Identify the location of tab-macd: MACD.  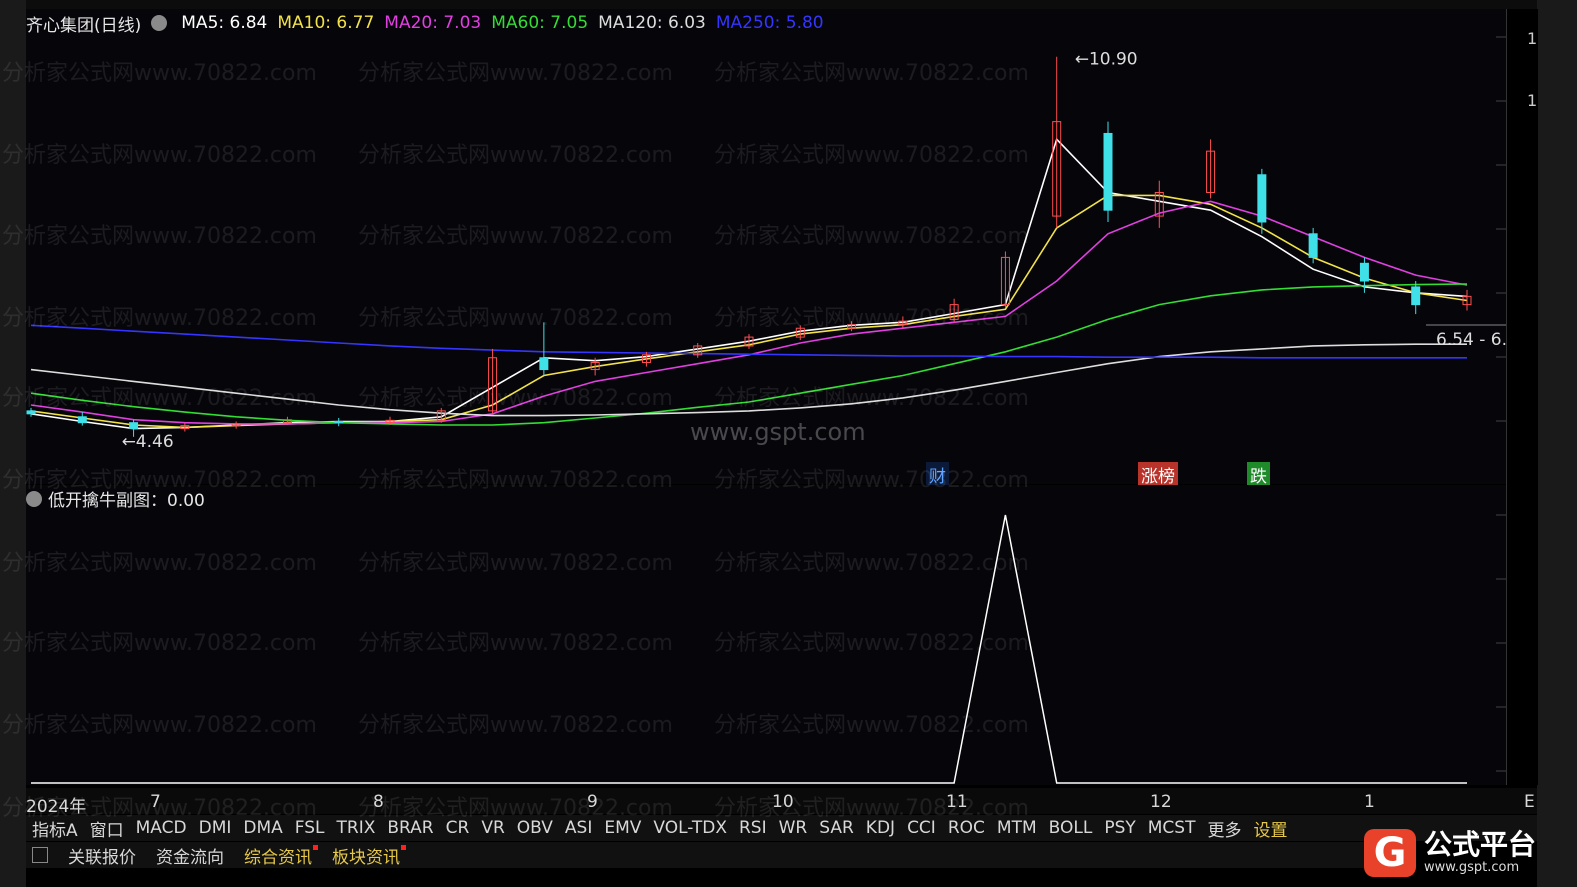
(161, 828).